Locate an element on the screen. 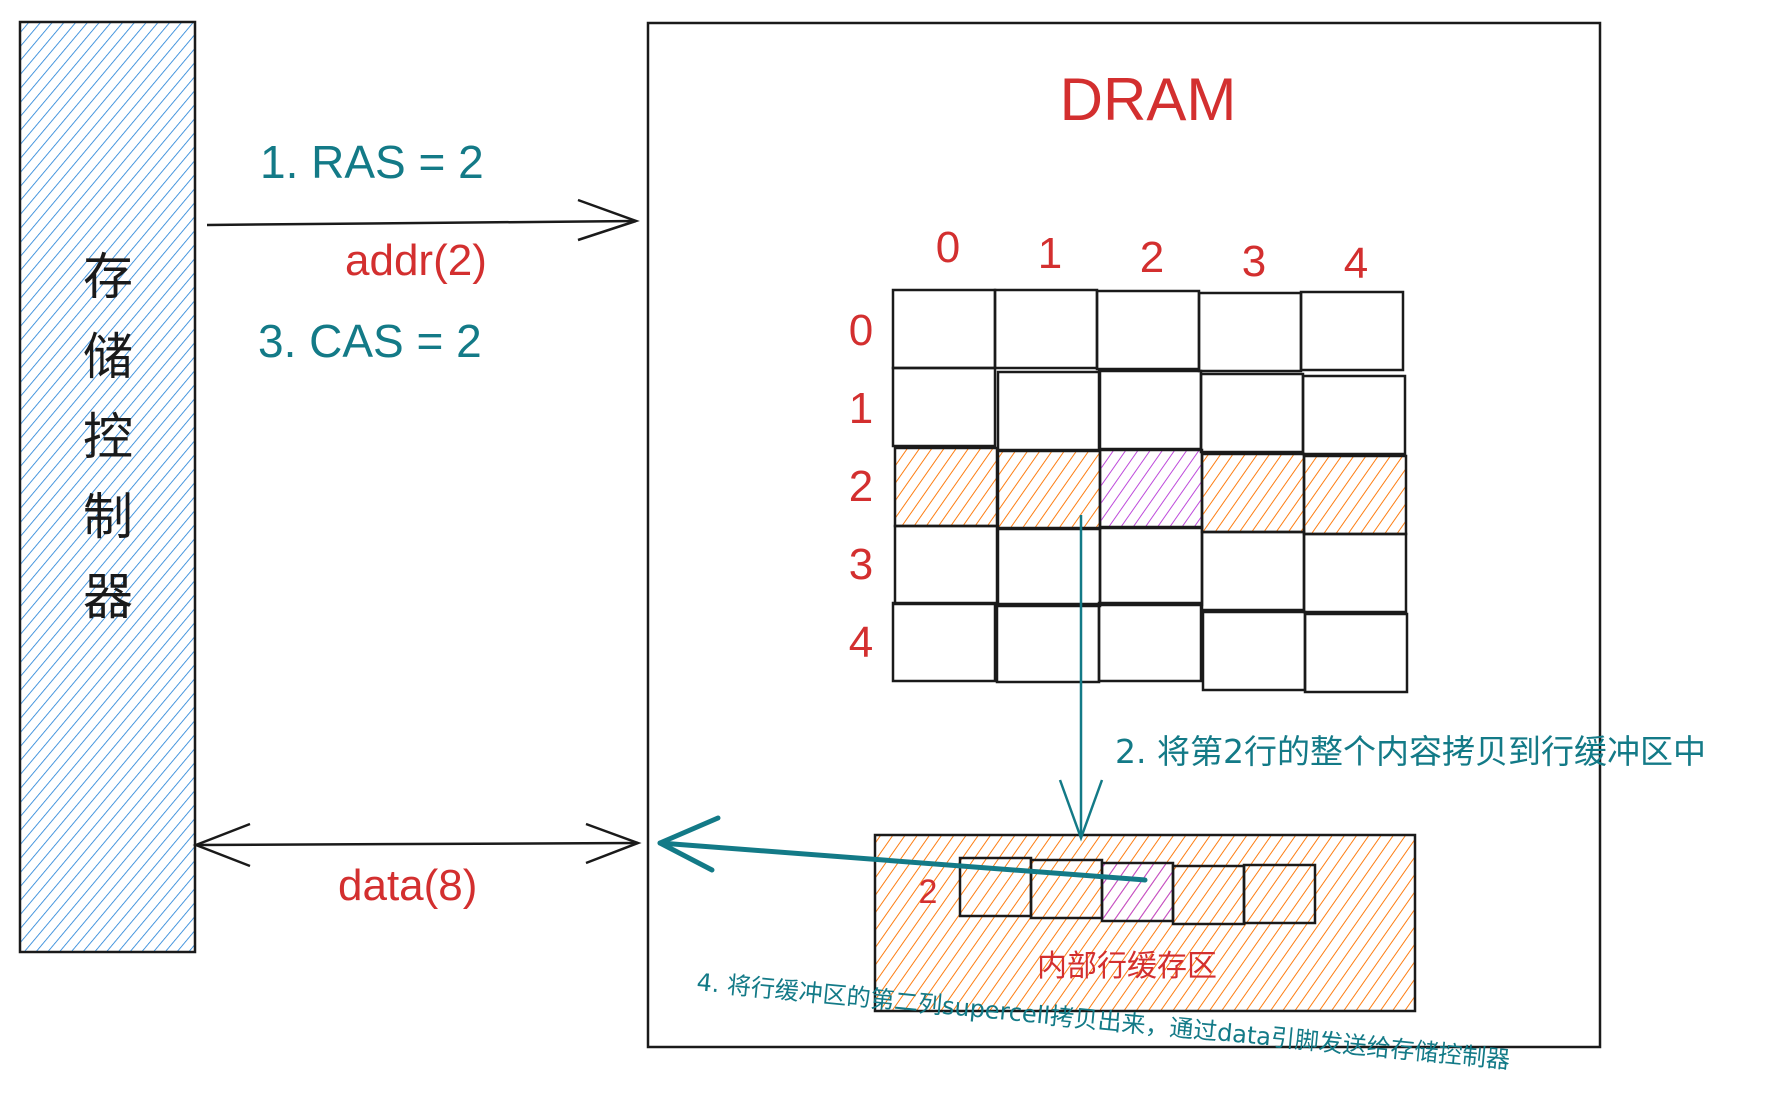 Image resolution: width=1779 pixels, height=1119 pixels. data-bus-arrow is located at coordinates (417, 845).